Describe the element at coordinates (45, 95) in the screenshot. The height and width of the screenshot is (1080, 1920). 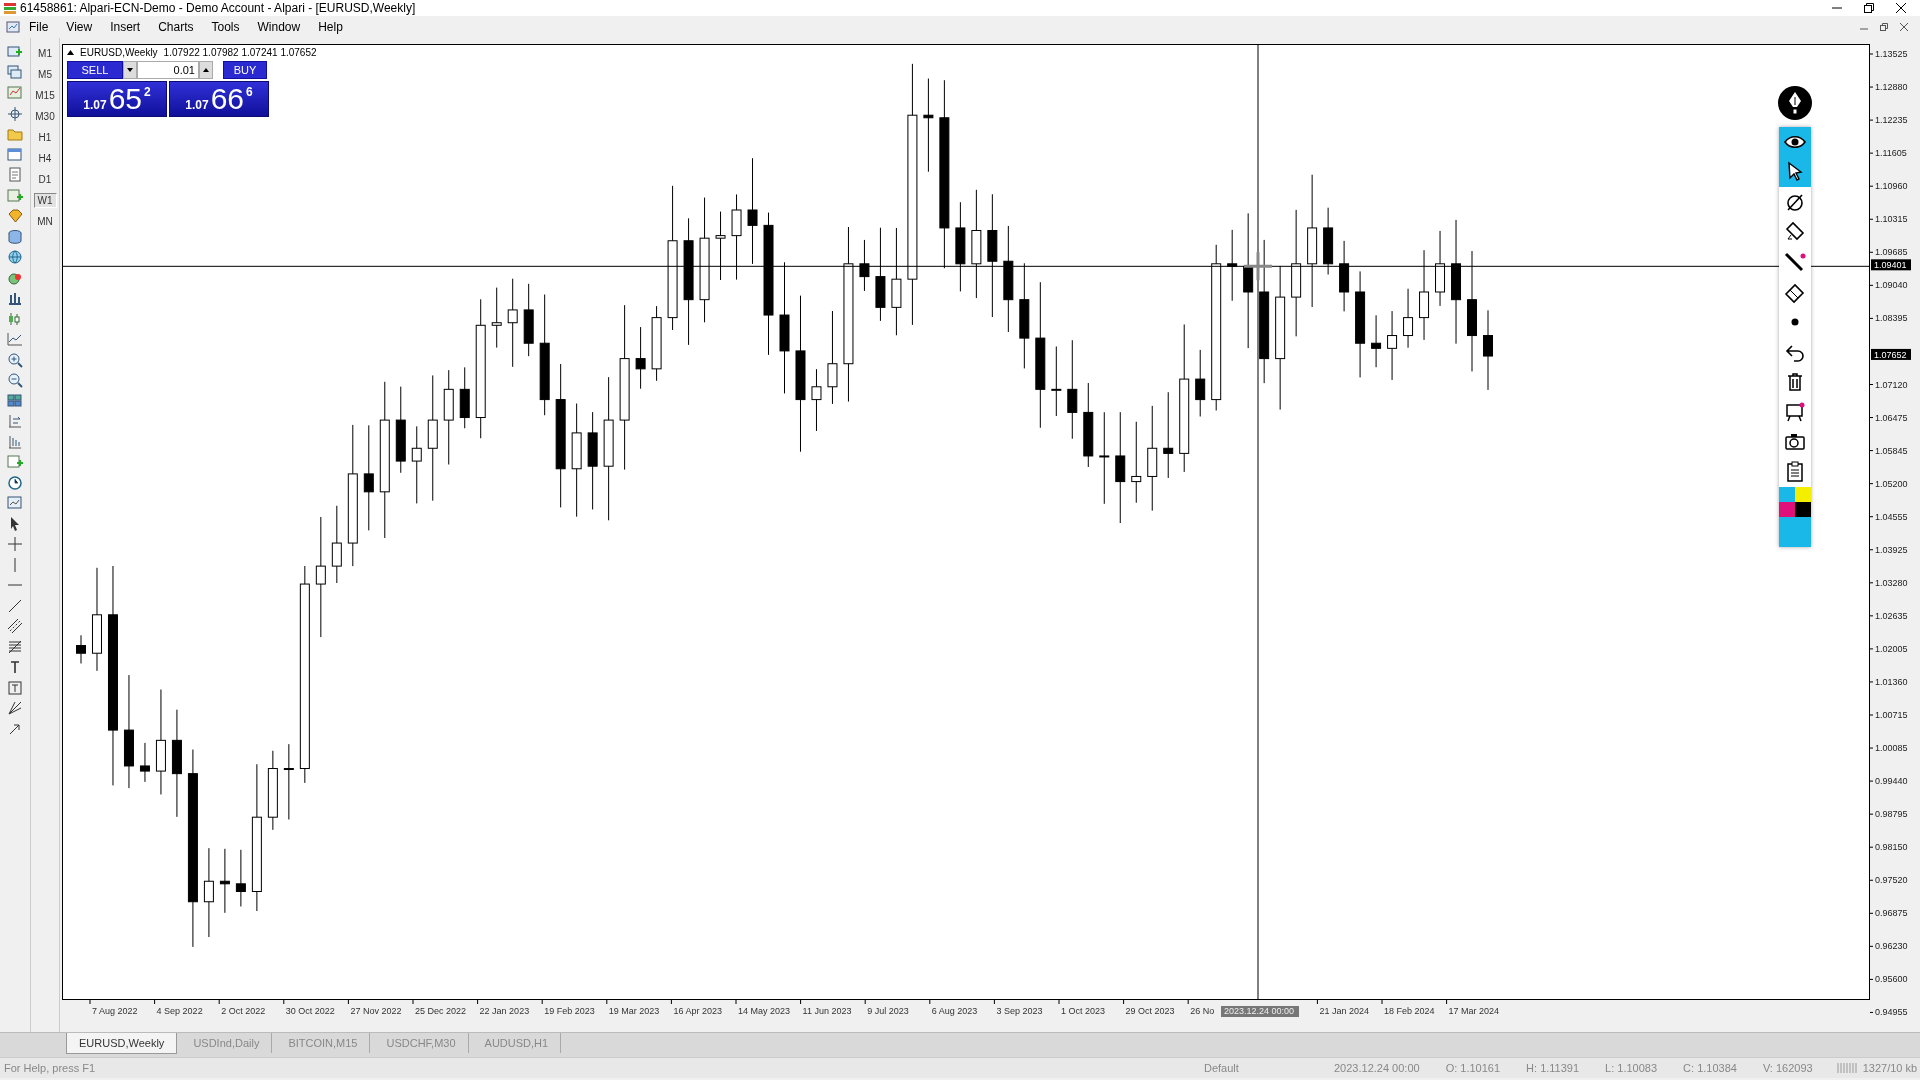
I see `timeframe-button: M15` at that location.